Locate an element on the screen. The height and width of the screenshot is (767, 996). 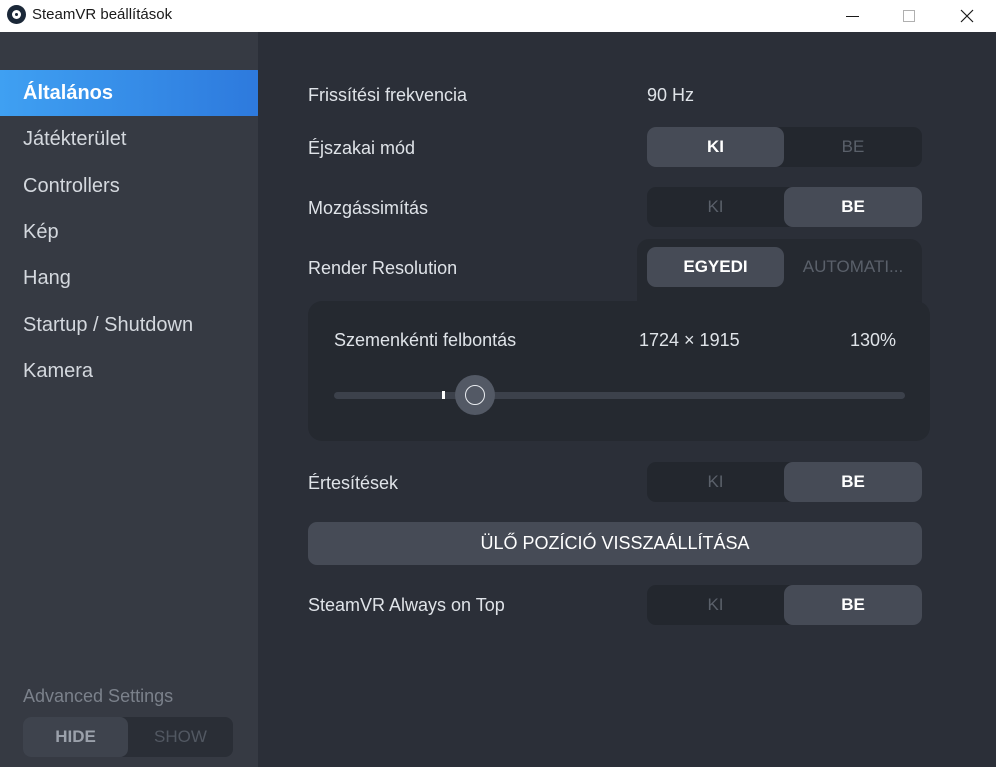
title-bar: SteamVR beállítások is located at coordinates (498, 16).